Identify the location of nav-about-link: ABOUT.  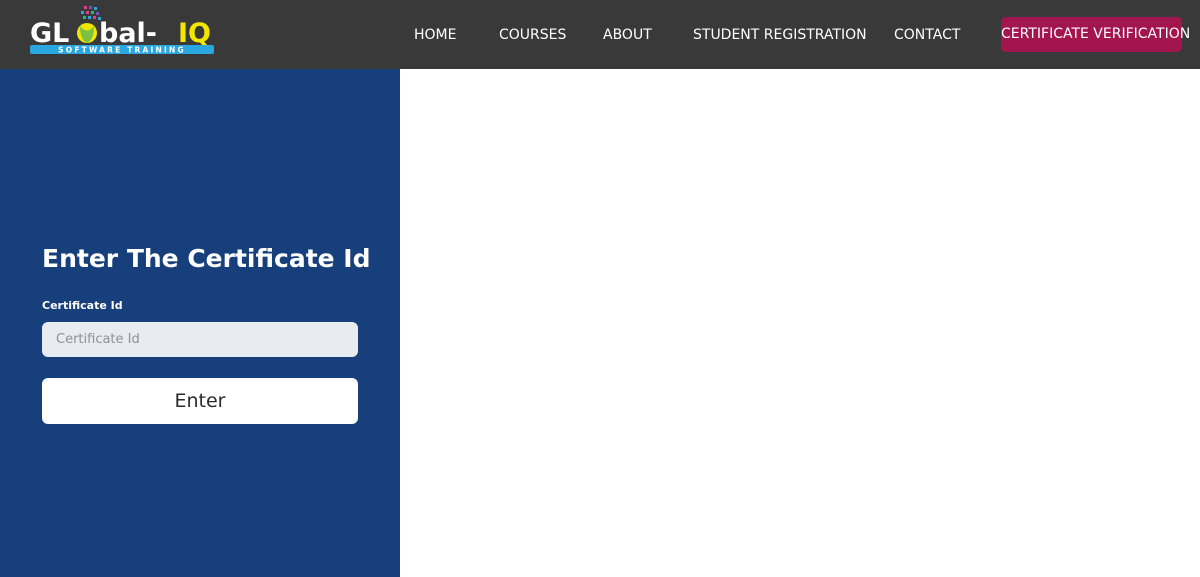
(627, 35).